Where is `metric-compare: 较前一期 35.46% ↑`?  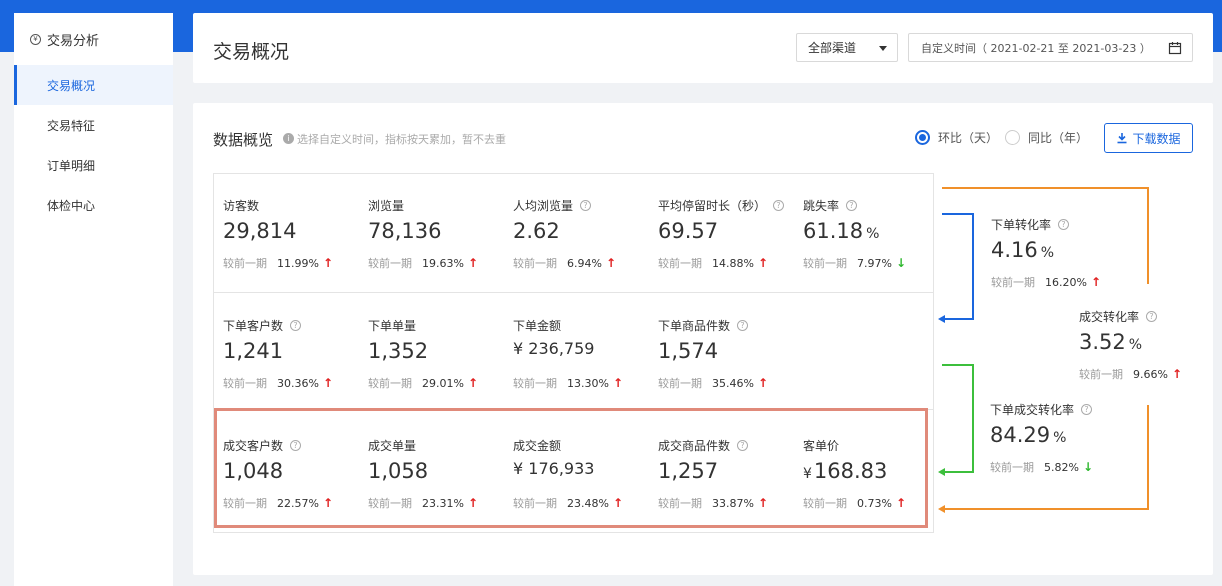 metric-compare: 较前一期 35.46% ↑ is located at coordinates (728, 383).